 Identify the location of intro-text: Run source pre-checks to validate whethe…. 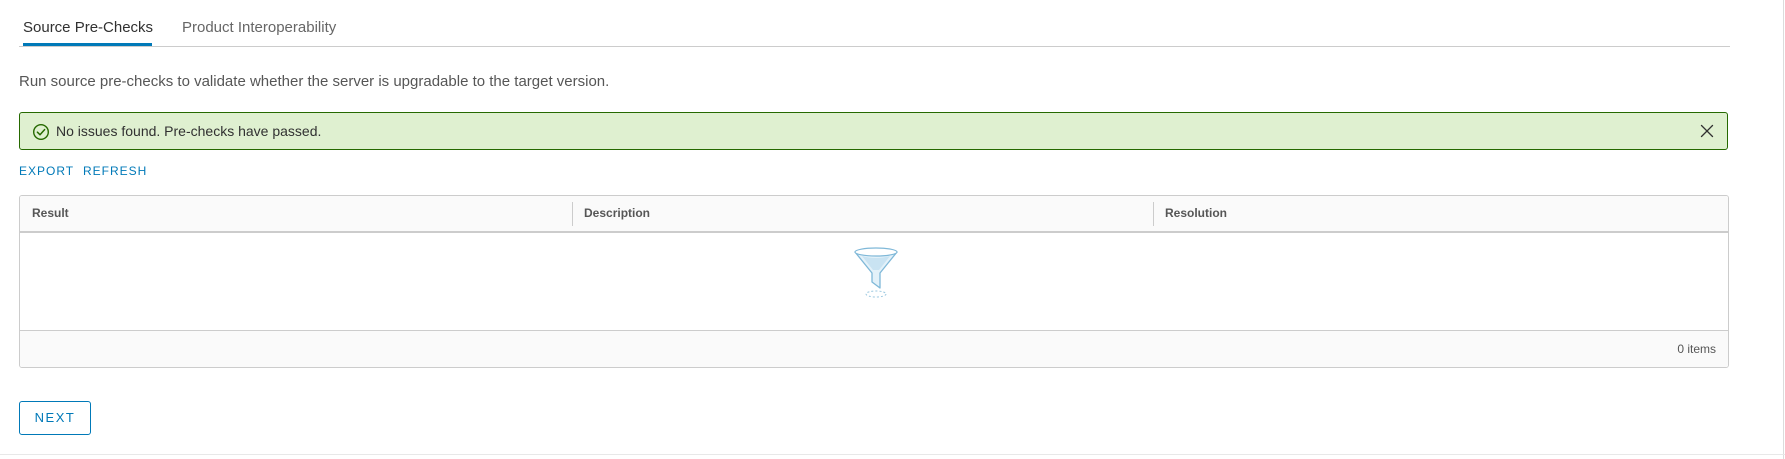
(314, 81).